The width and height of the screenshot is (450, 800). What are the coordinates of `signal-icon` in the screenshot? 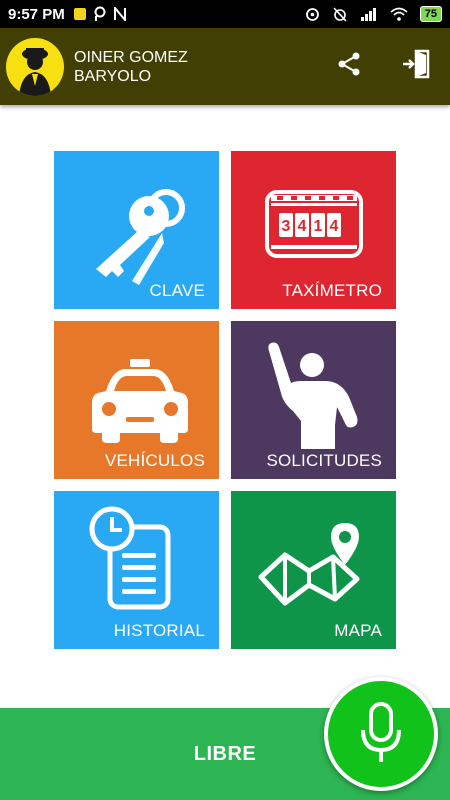 It's located at (369, 14).